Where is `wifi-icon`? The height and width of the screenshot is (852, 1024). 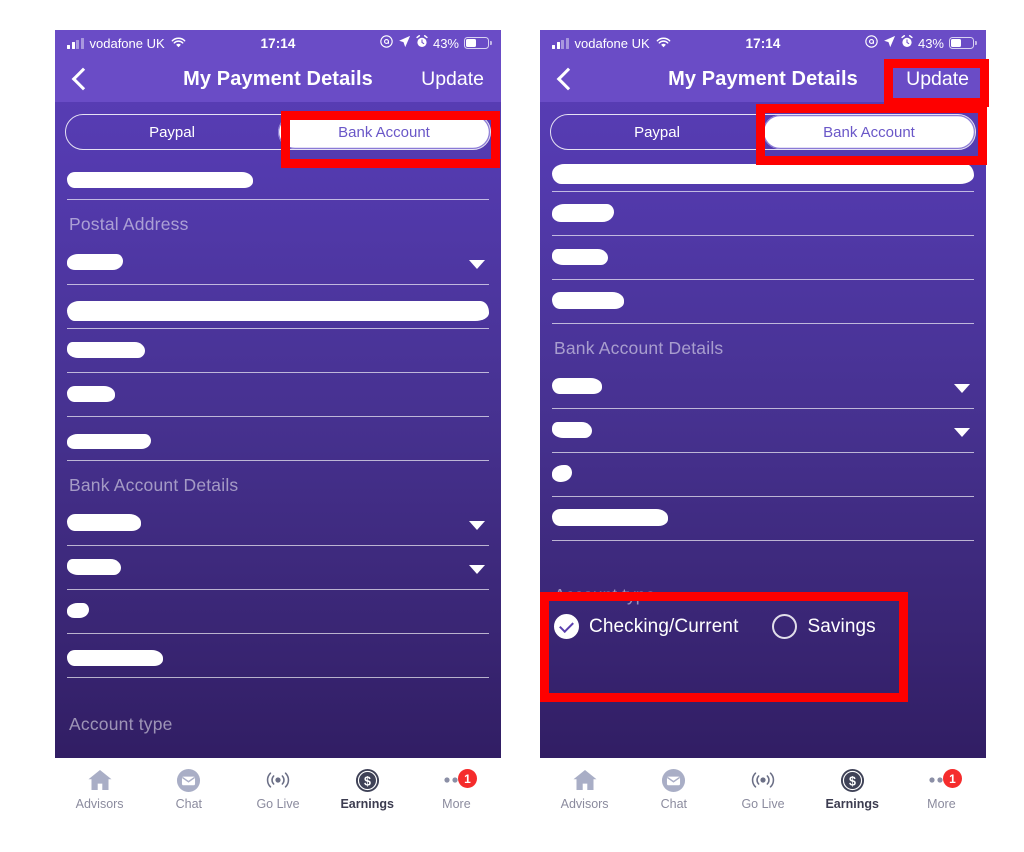
wifi-icon is located at coordinates (178, 43).